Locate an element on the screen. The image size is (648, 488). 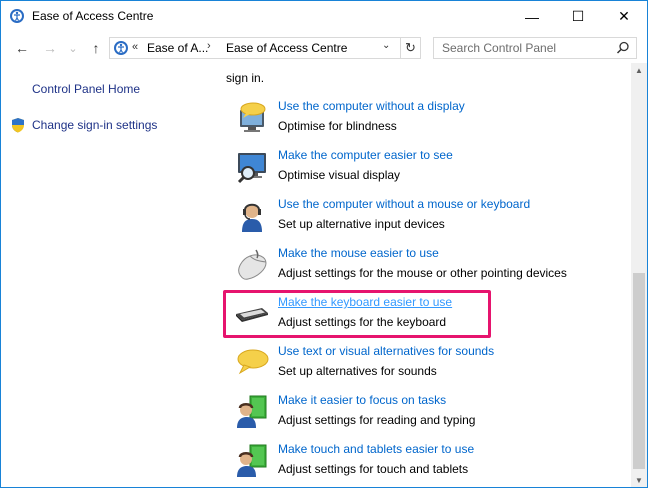
scroll-up-button: ▲ is located at coordinates (639, 70).